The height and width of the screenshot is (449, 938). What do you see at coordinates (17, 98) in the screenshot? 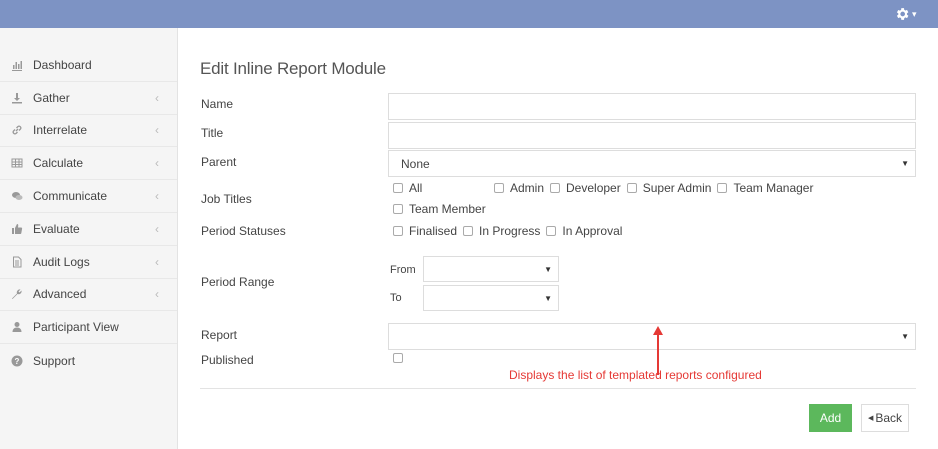
I see `download-icon` at bounding box center [17, 98].